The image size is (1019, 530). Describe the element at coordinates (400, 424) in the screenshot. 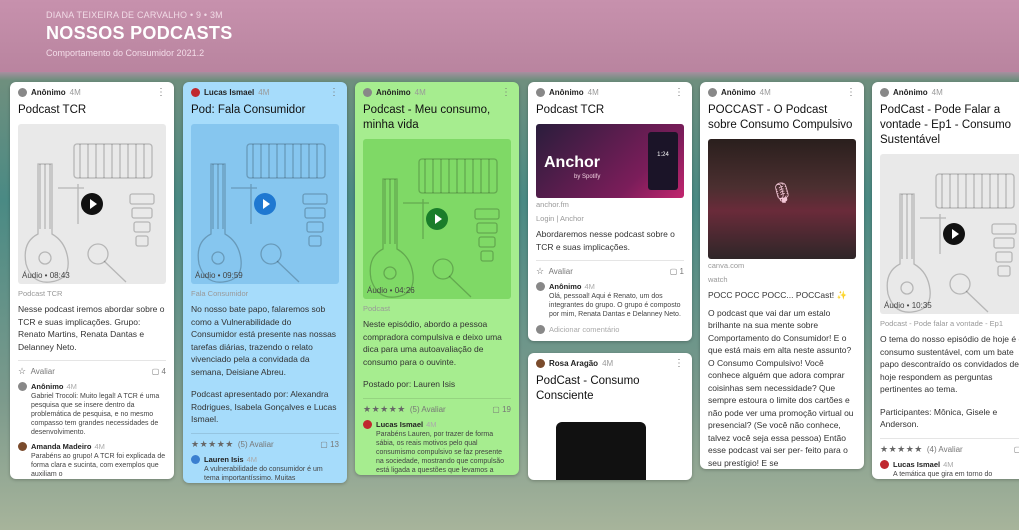

I see `comment-author: Lucas Ismael` at that location.